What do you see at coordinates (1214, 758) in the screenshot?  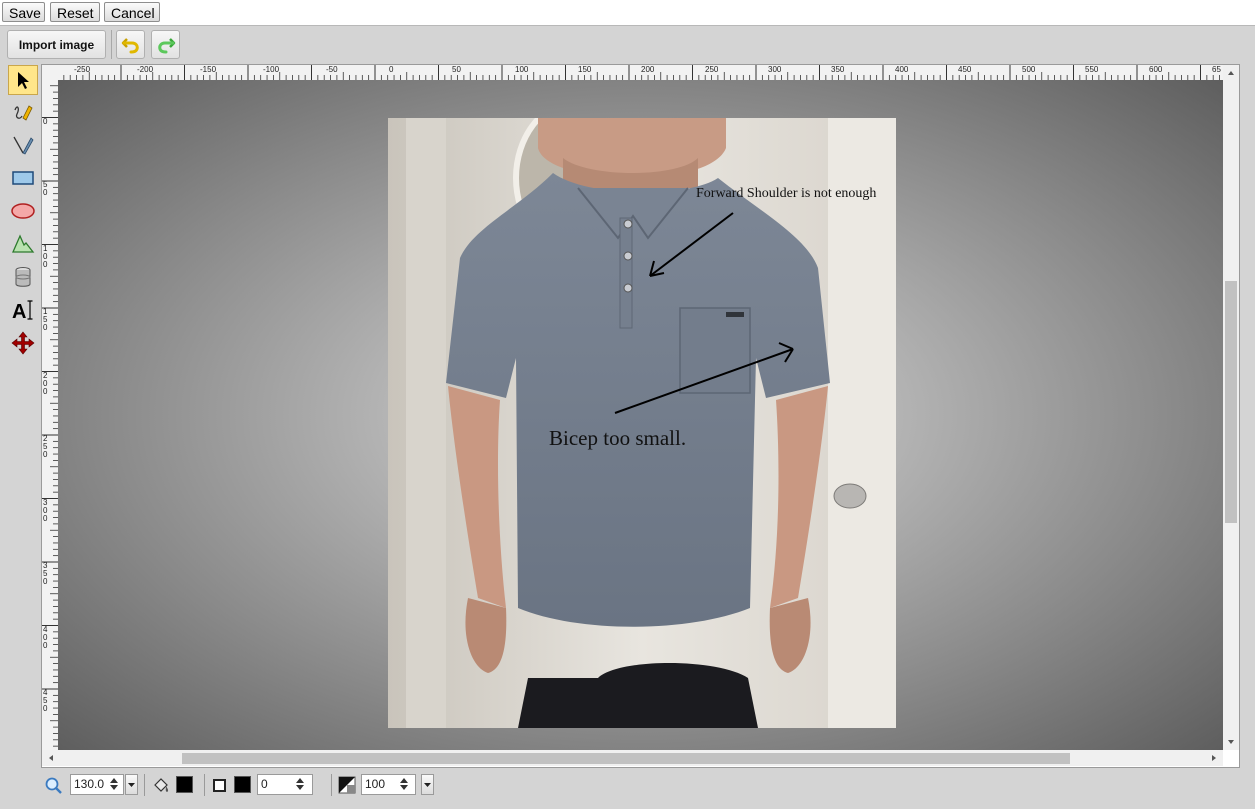 I see `scroll-right-icon` at bounding box center [1214, 758].